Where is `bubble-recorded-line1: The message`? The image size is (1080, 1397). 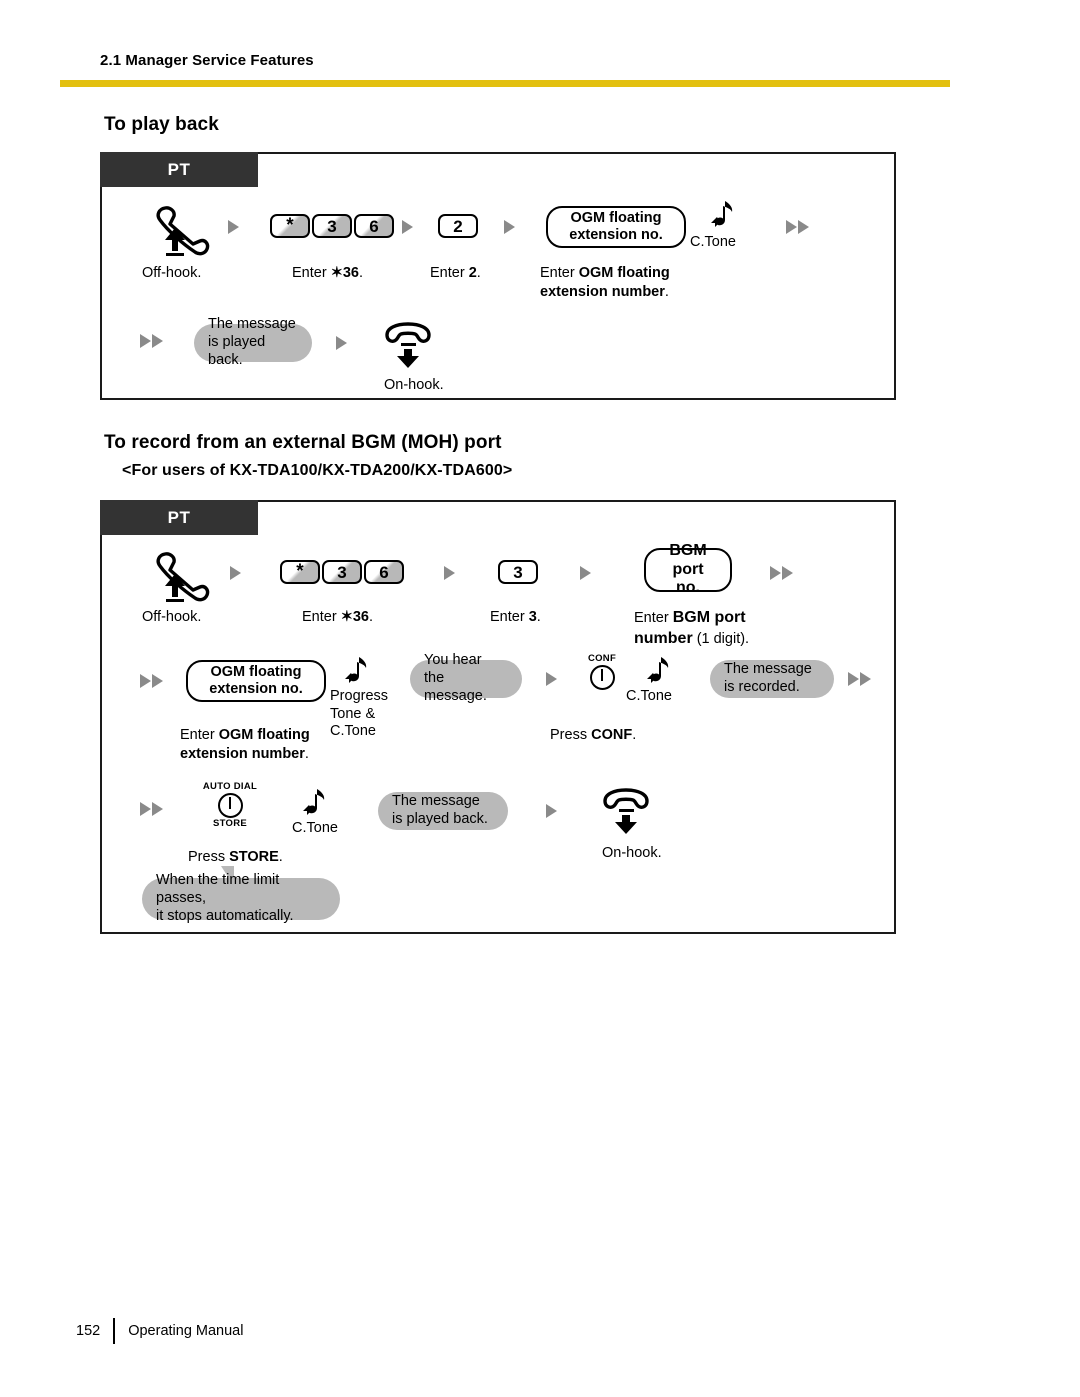 bubble-recorded-line1: The message is located at coordinates (768, 669).